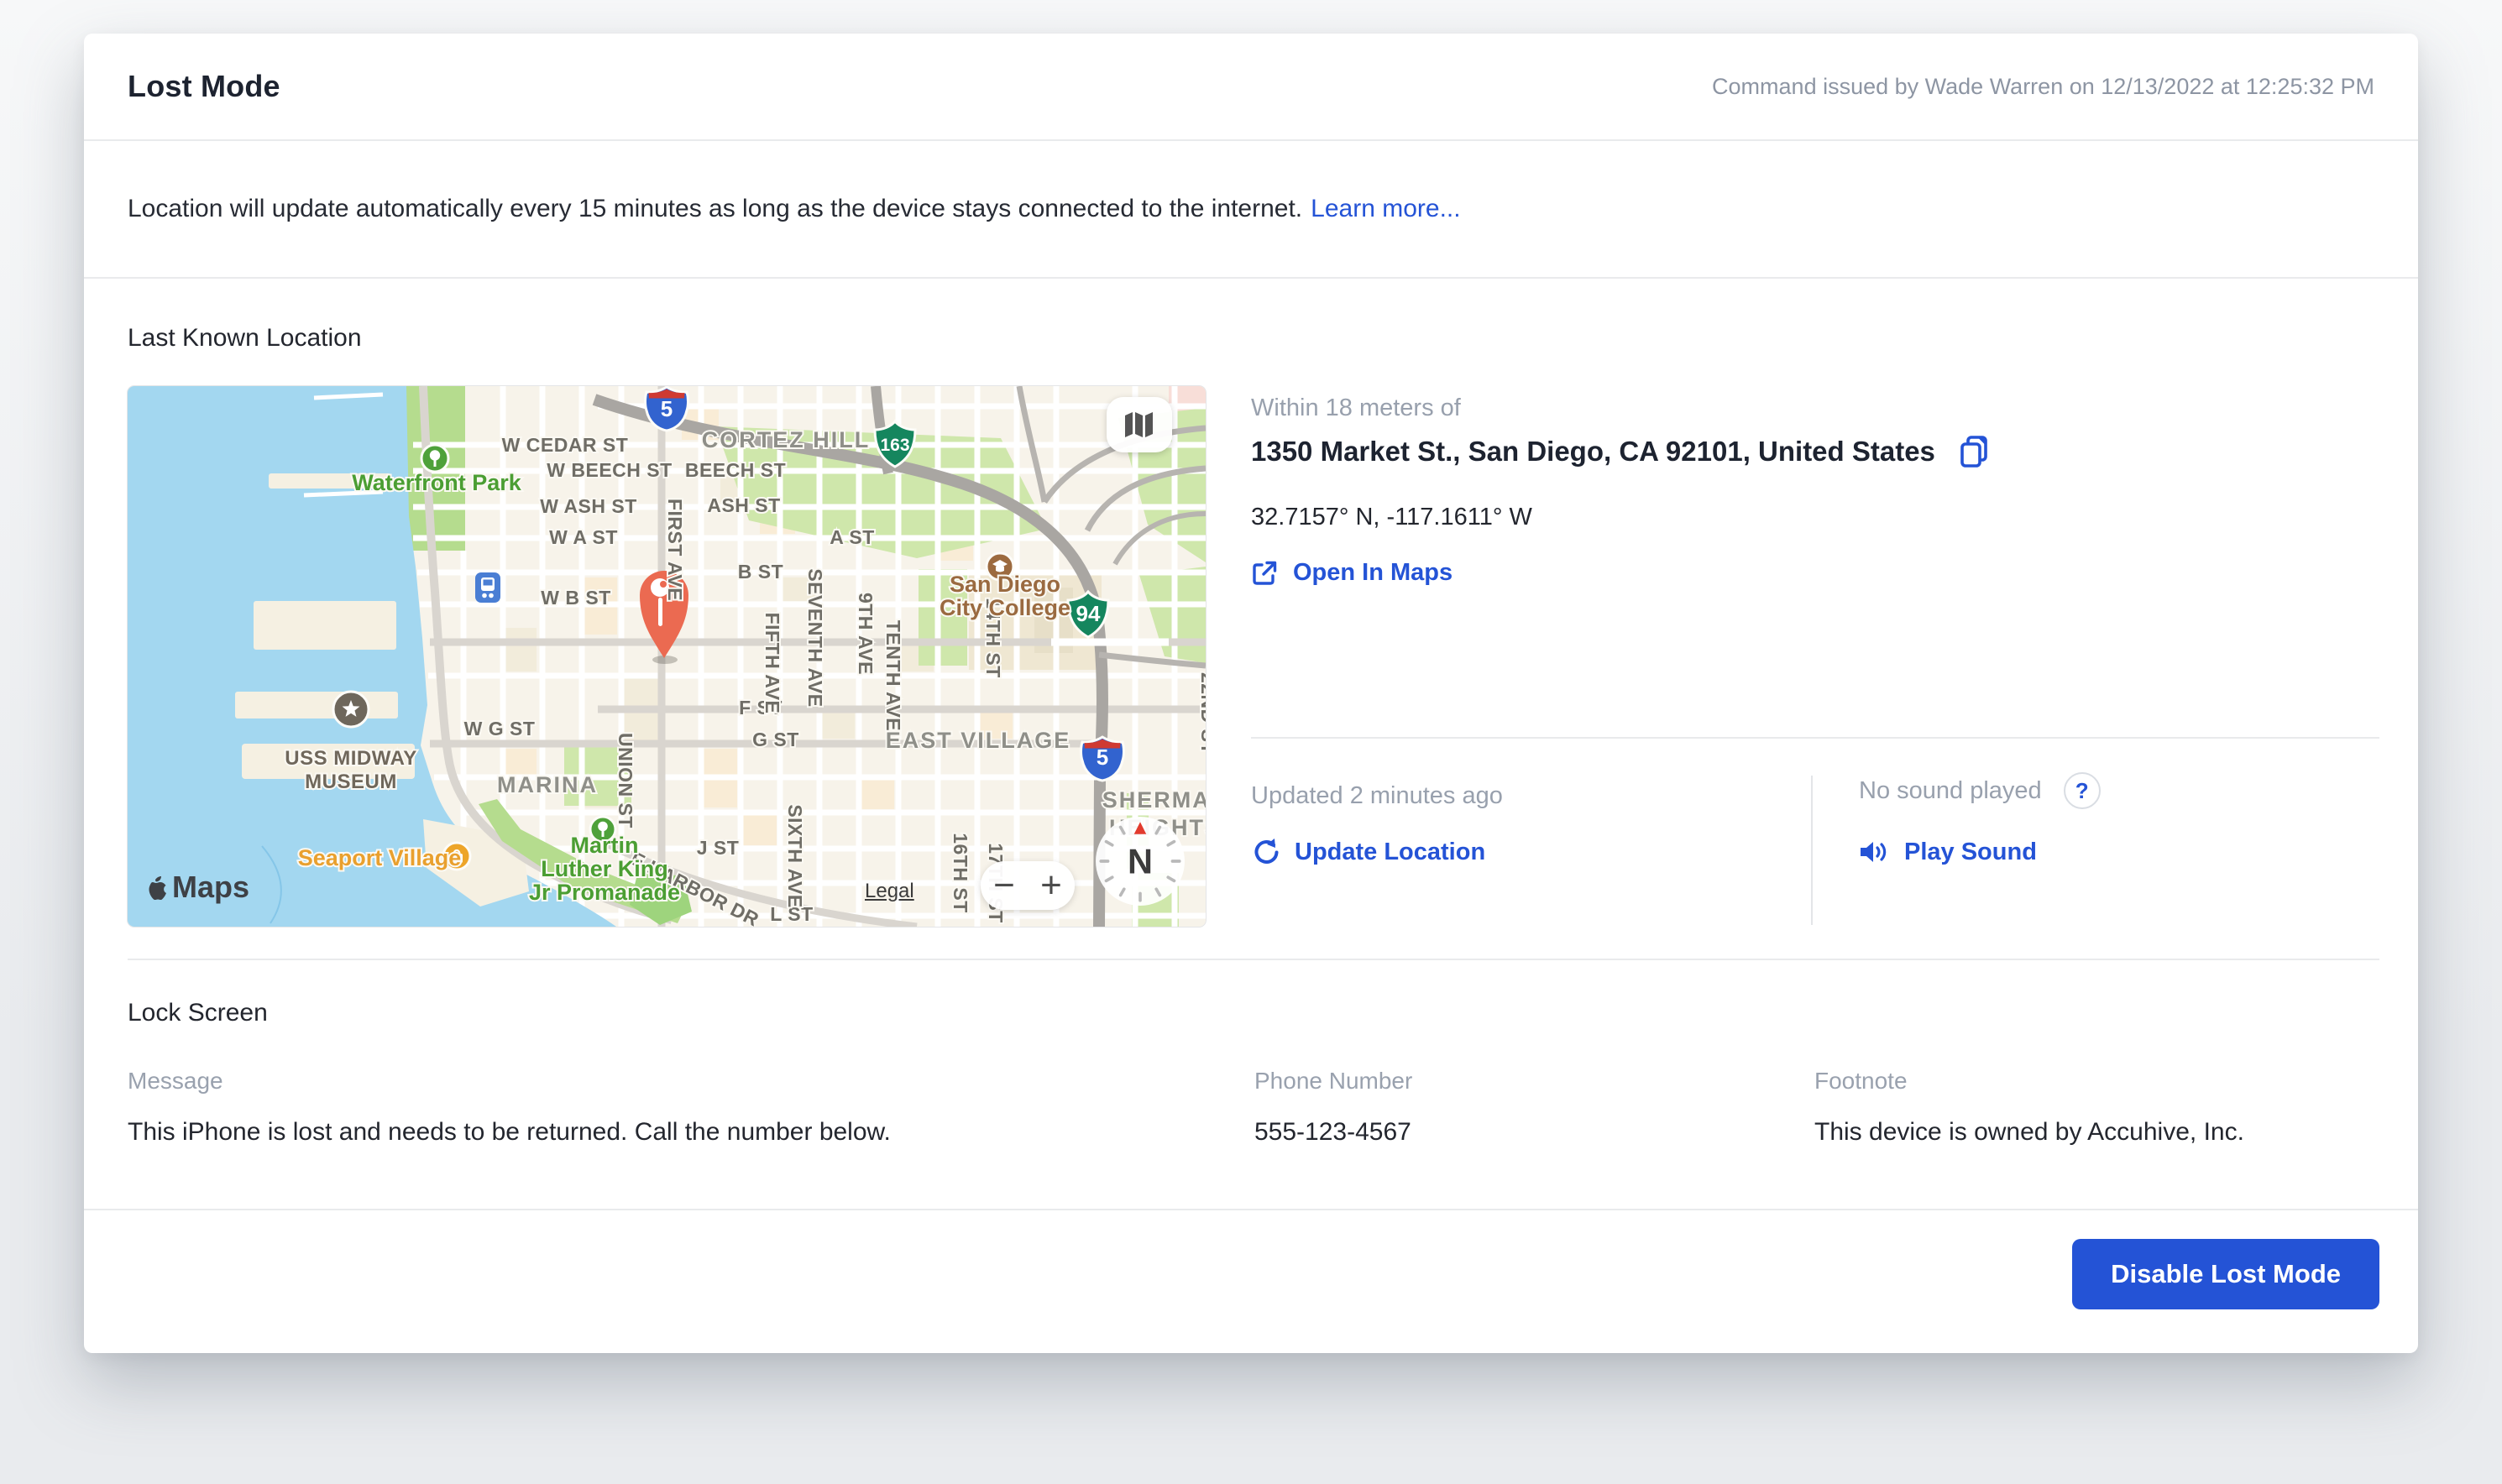 The width and height of the screenshot is (2502, 1484). What do you see at coordinates (380, 857) in the screenshot?
I see `map-label: Seaport Village` at bounding box center [380, 857].